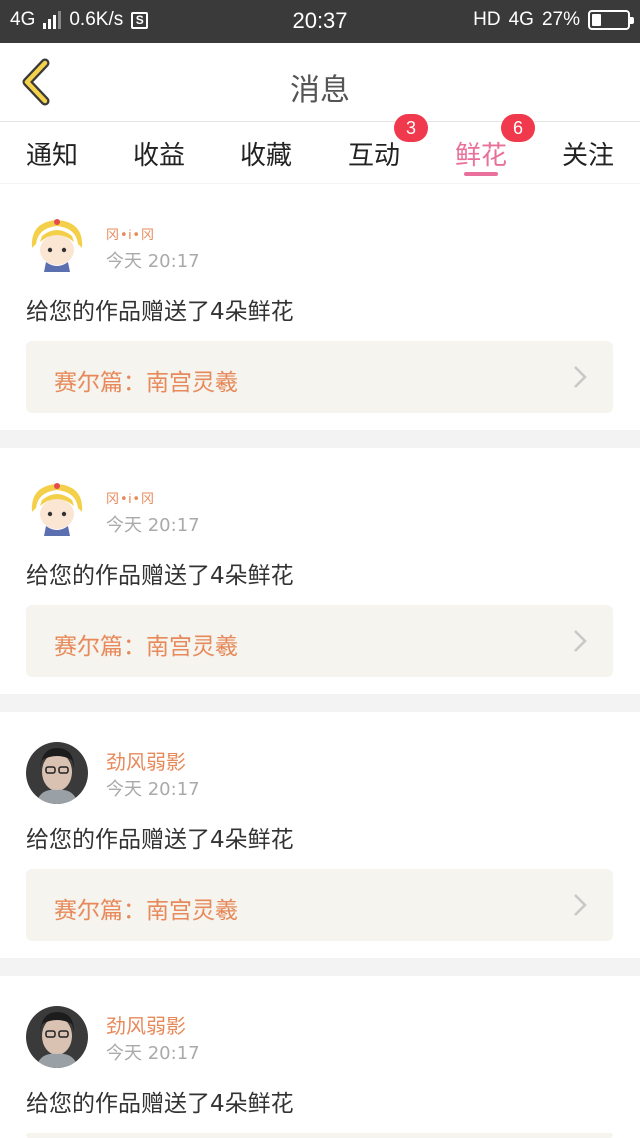 Image resolution: width=640 pixels, height=1138 pixels. Describe the element at coordinates (373, 155) in the screenshot. I see `tab-label: 互动` at that location.